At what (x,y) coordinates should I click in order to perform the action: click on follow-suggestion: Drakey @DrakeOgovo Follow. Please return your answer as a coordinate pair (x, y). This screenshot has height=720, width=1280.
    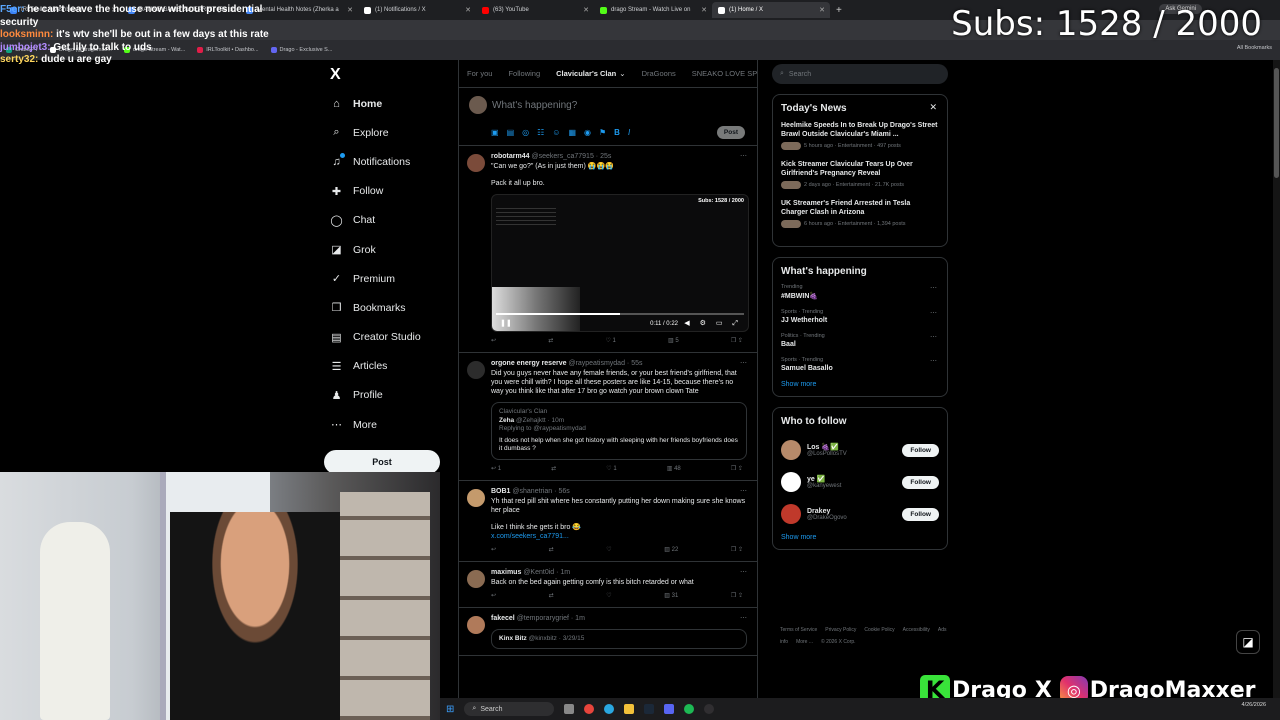
    Looking at the image, I should click on (860, 514).